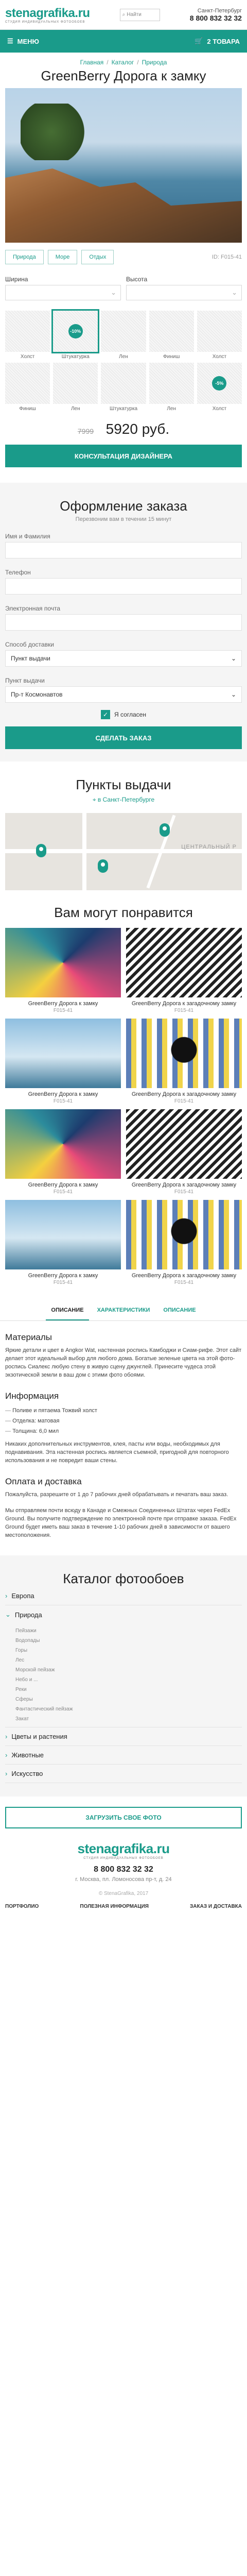 The height and width of the screenshot is (2576, 247). Describe the element at coordinates (123, 1614) in the screenshot. I see `catalog-item-nature: ⌄ Природа` at that location.